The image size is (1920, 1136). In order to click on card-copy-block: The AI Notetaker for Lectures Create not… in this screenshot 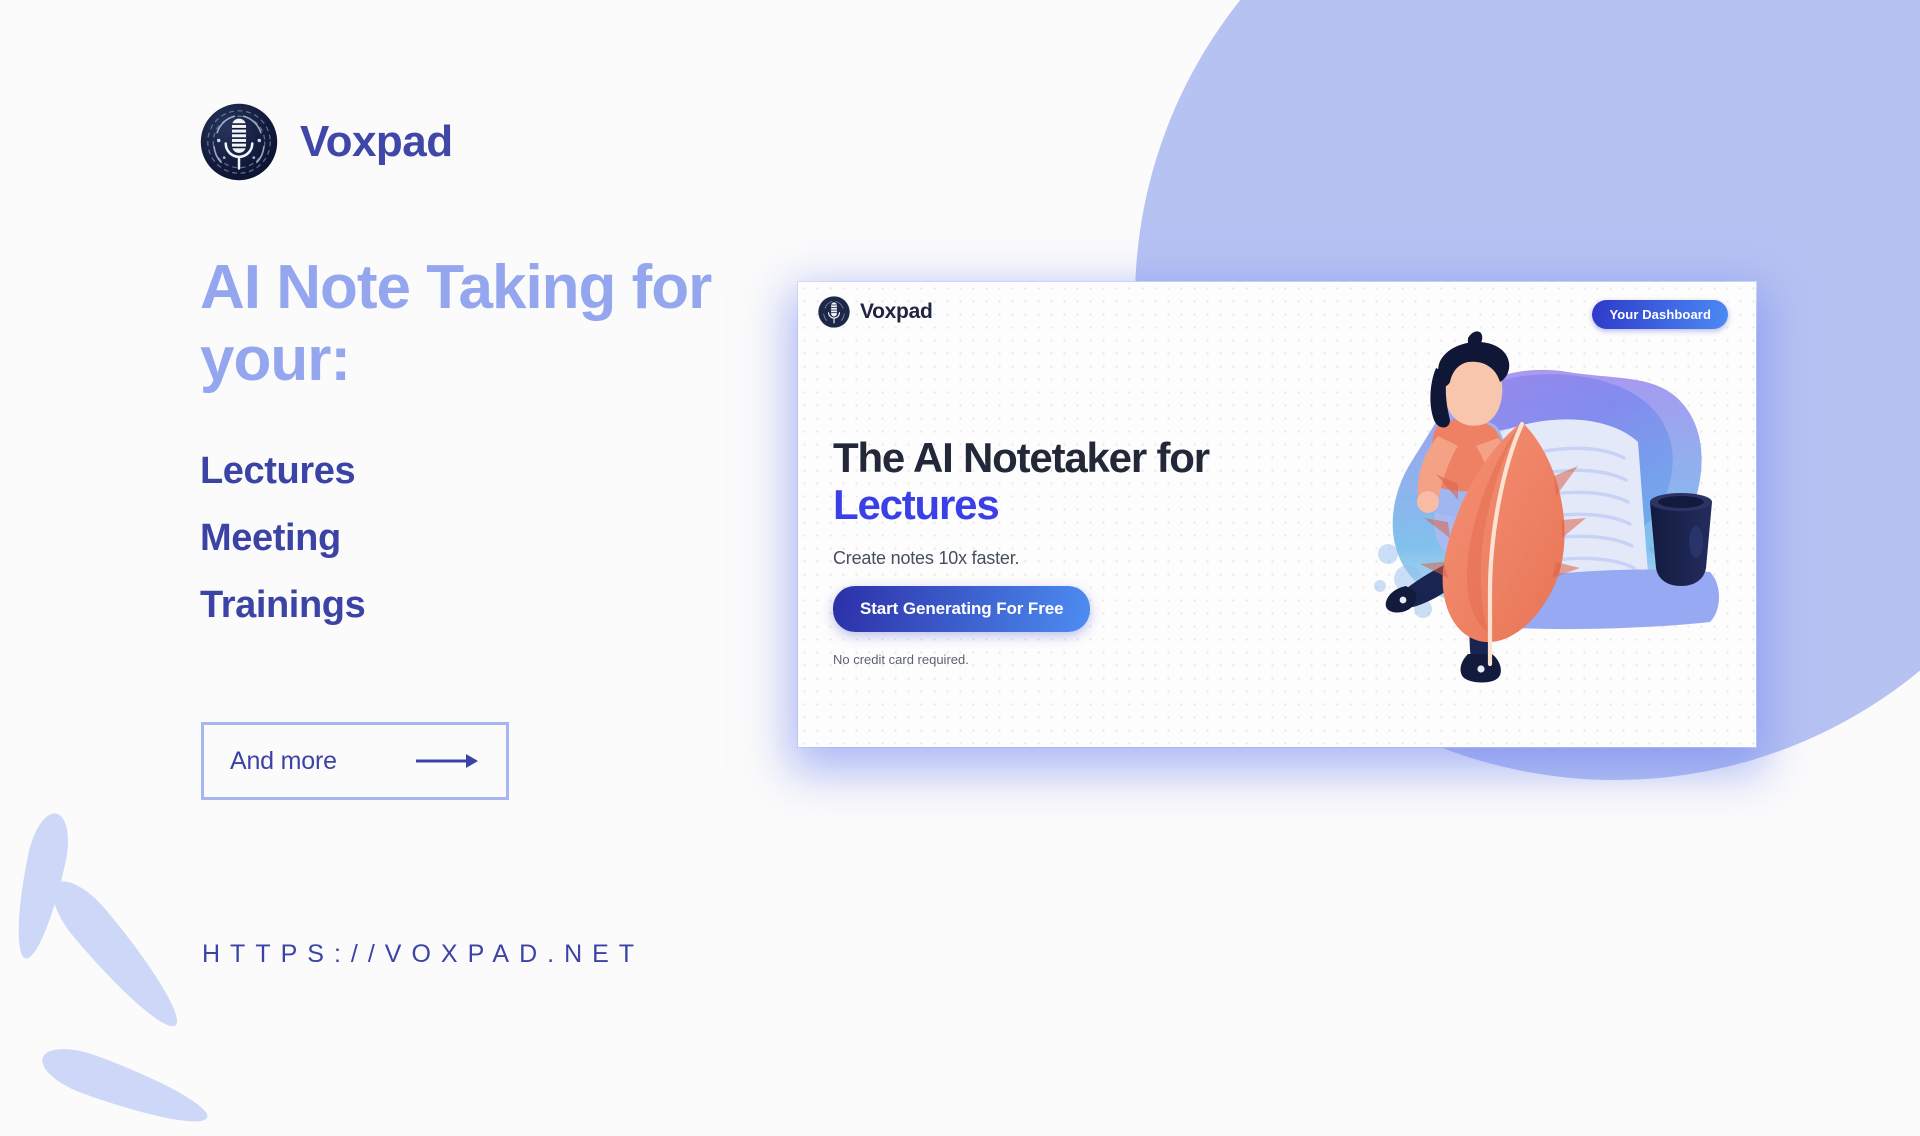, I will do `click(1068, 550)`.